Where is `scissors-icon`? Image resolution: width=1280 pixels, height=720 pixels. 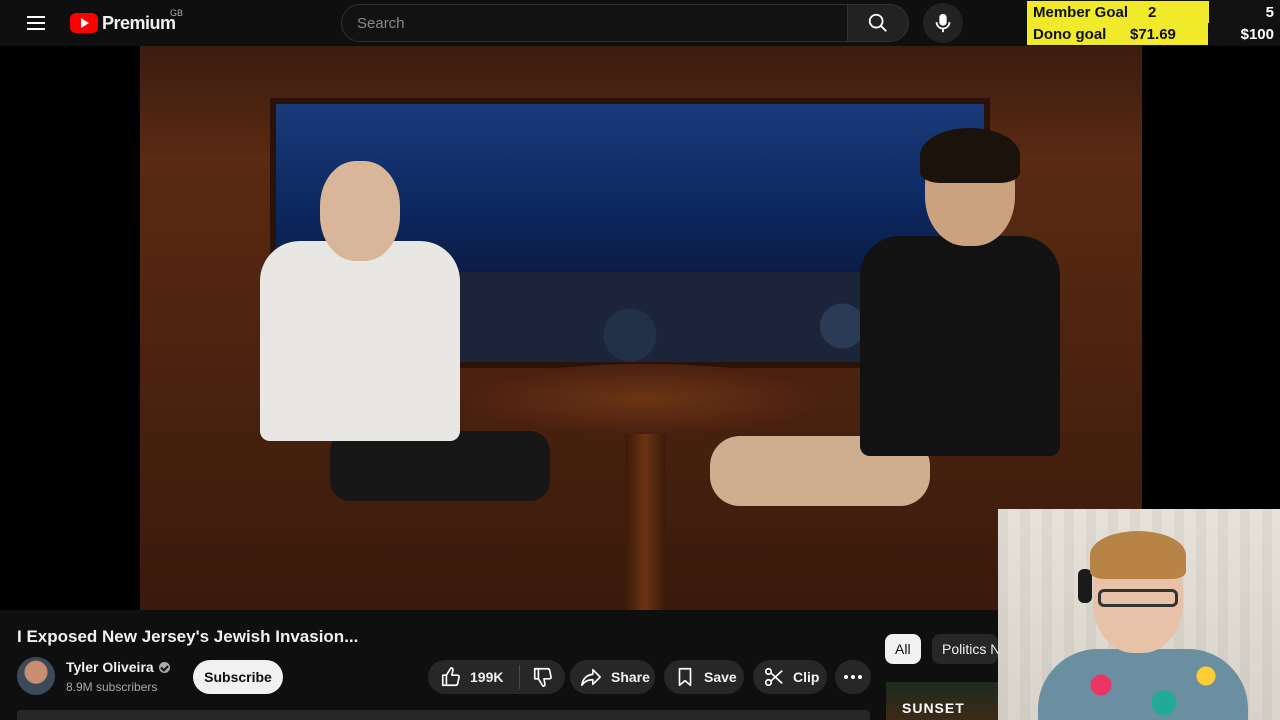
scissors-icon is located at coordinates (773, 677).